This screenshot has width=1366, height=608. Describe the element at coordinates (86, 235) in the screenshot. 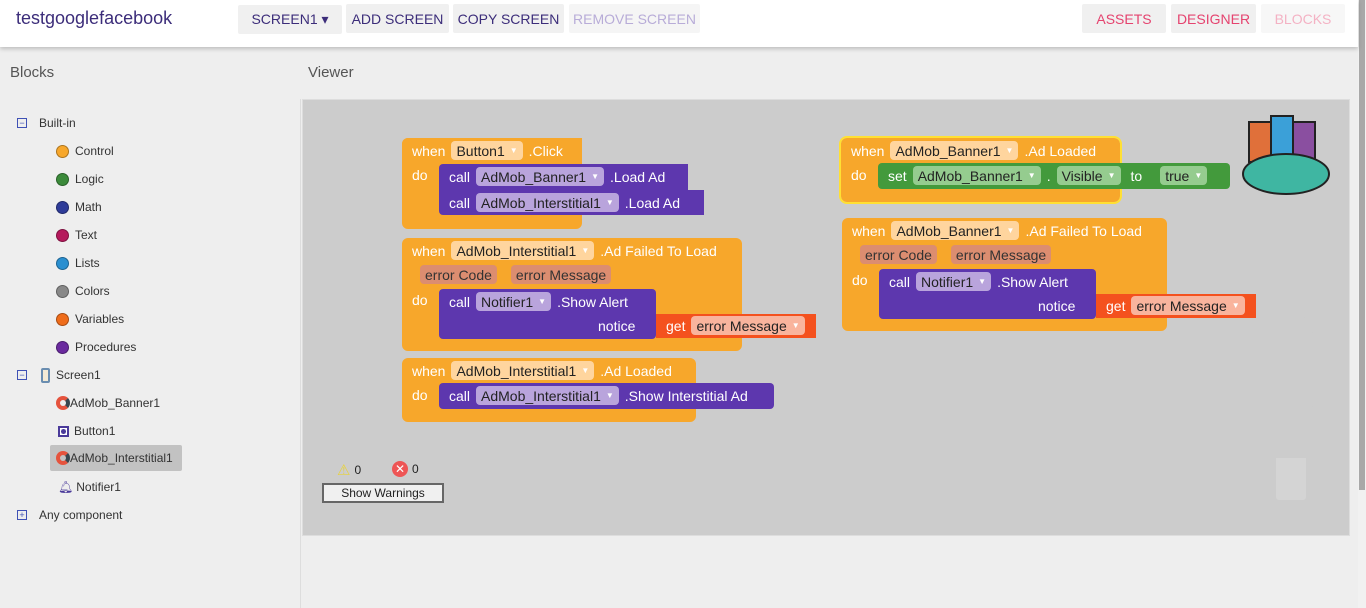

I see `tree-label: Text` at that location.